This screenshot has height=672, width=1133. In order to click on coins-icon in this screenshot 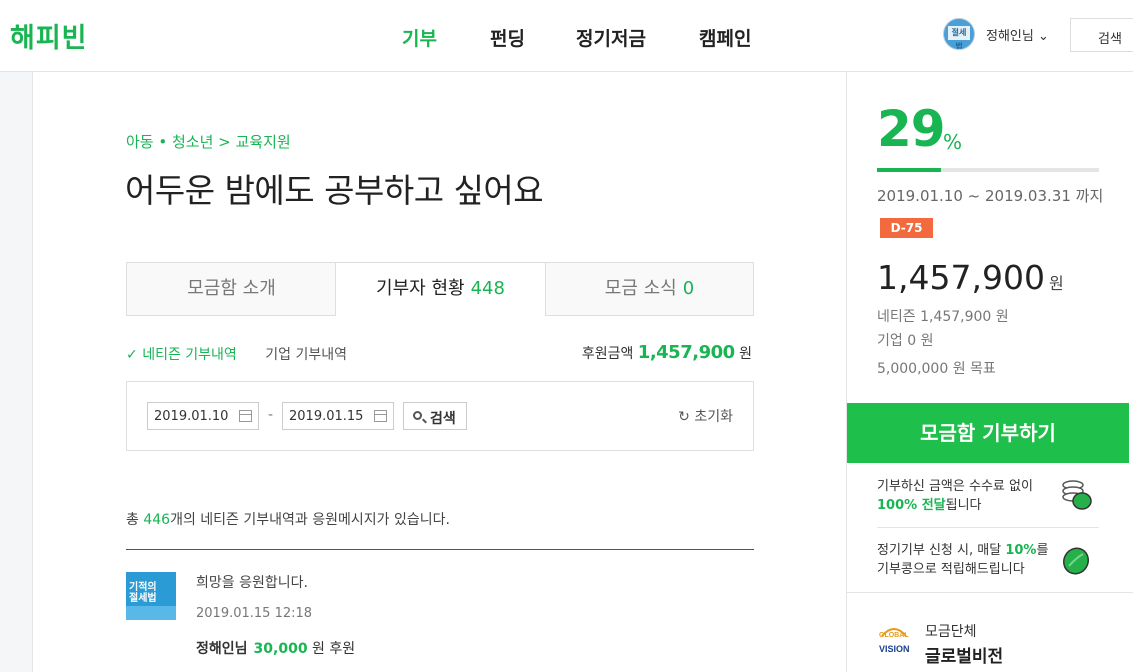, I will do `click(1077, 495)`.